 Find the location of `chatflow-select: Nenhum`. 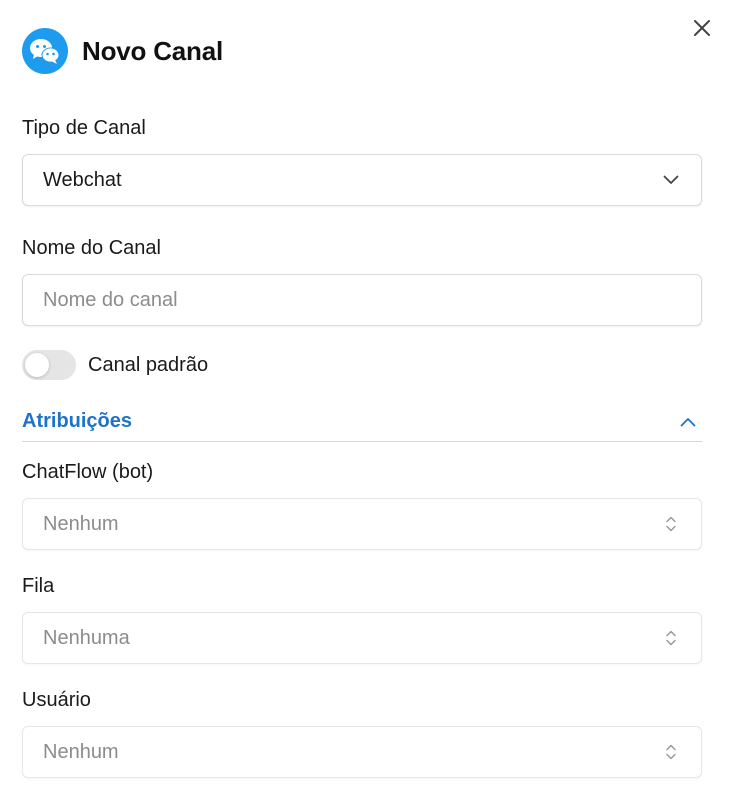

chatflow-select: Nenhum is located at coordinates (362, 524).